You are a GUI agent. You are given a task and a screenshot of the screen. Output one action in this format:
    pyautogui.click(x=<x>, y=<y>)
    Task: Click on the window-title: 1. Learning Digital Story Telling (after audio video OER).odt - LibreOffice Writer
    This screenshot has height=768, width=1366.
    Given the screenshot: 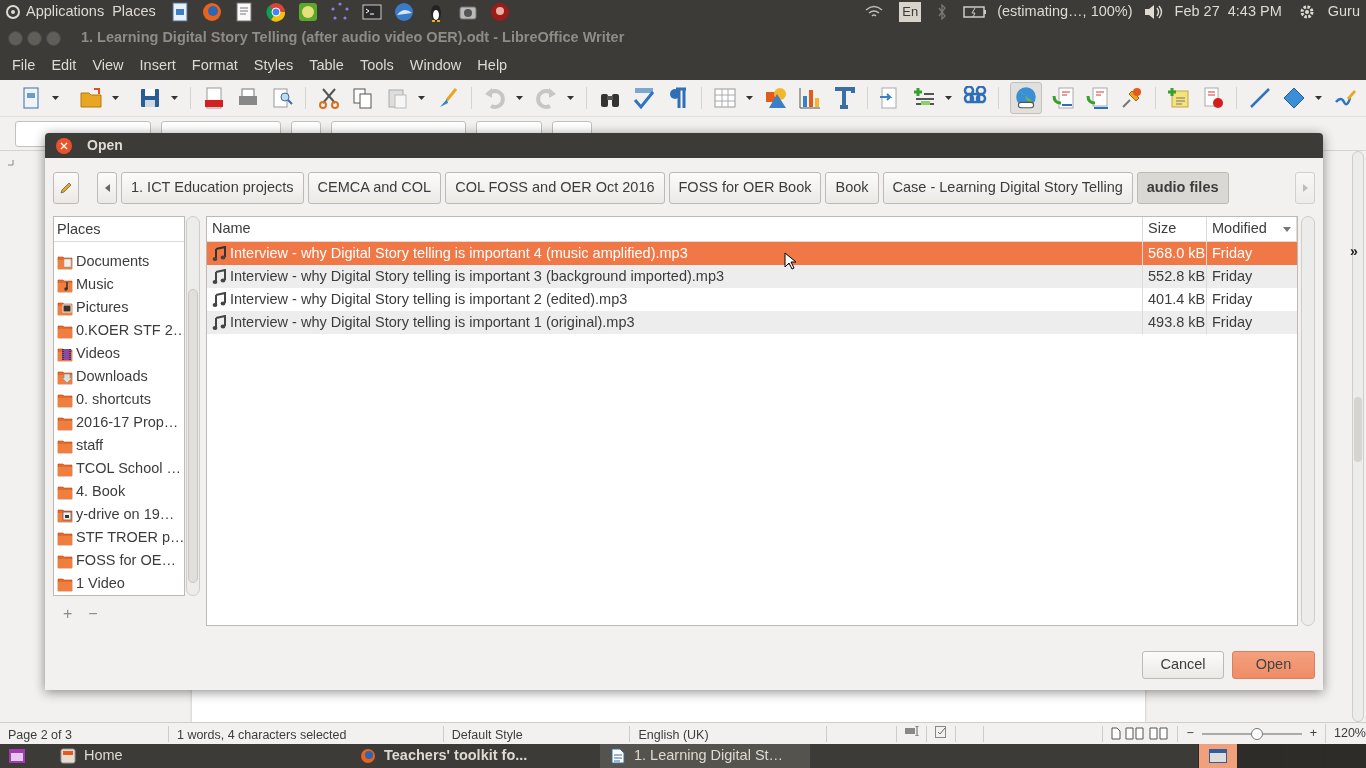 What is the action you would take?
    pyautogui.click(x=353, y=38)
    